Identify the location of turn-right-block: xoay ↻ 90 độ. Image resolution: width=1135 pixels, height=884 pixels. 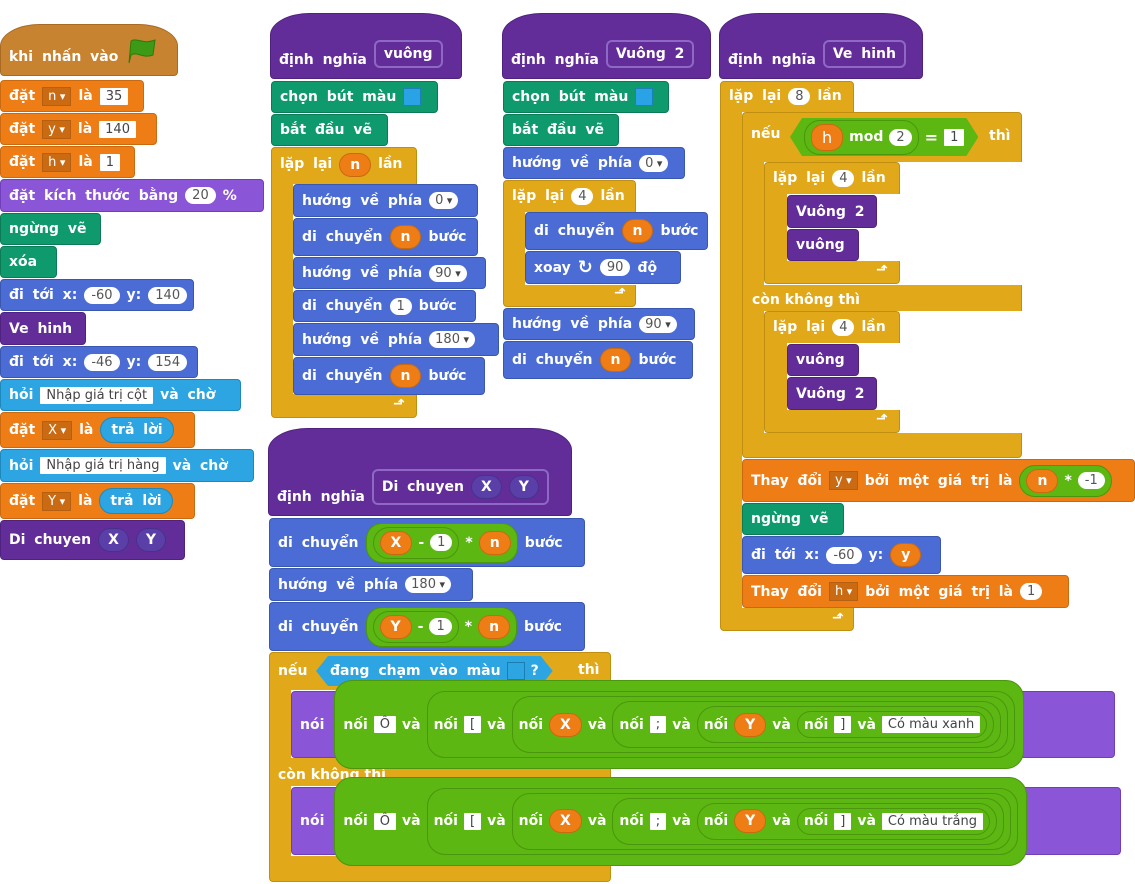
(603, 267).